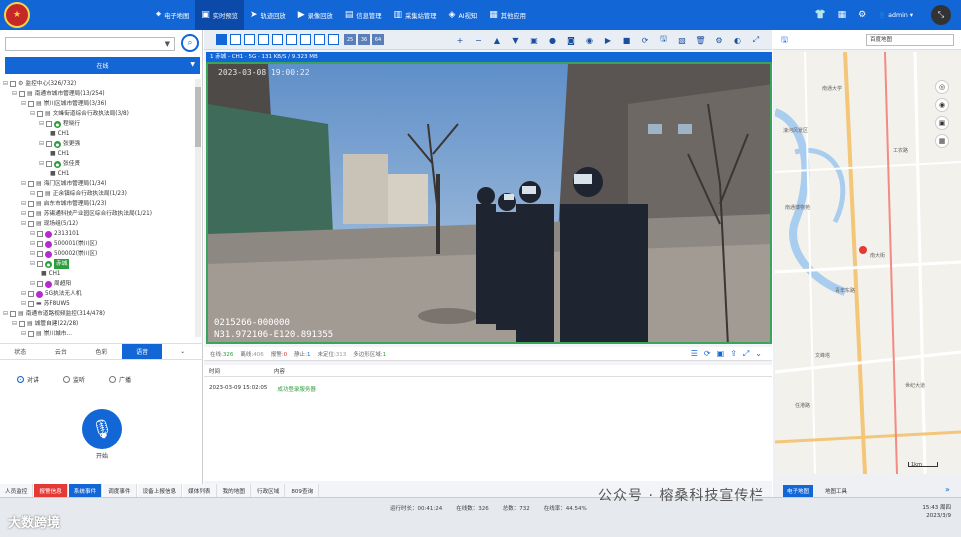 The image size is (961, 537). I want to click on user-menu: 👤 admin ▾, so click(895, 15).